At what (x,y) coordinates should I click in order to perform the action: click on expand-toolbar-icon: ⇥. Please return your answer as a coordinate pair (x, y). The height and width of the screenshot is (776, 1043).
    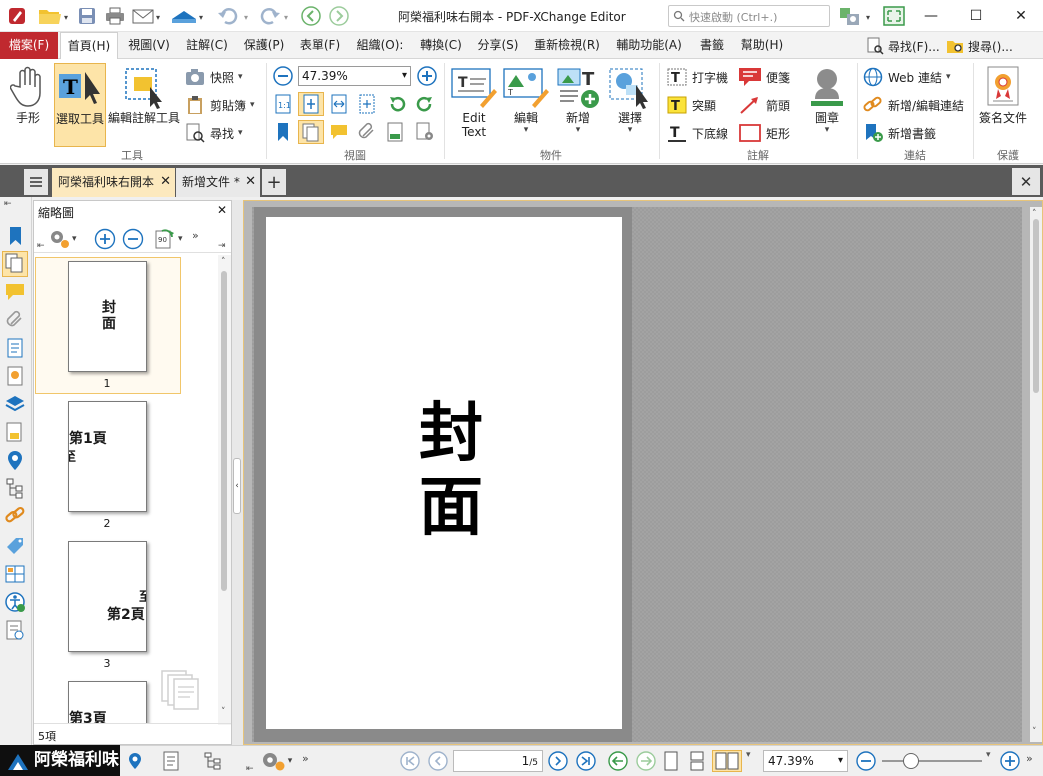
    Looking at the image, I should click on (222, 246).